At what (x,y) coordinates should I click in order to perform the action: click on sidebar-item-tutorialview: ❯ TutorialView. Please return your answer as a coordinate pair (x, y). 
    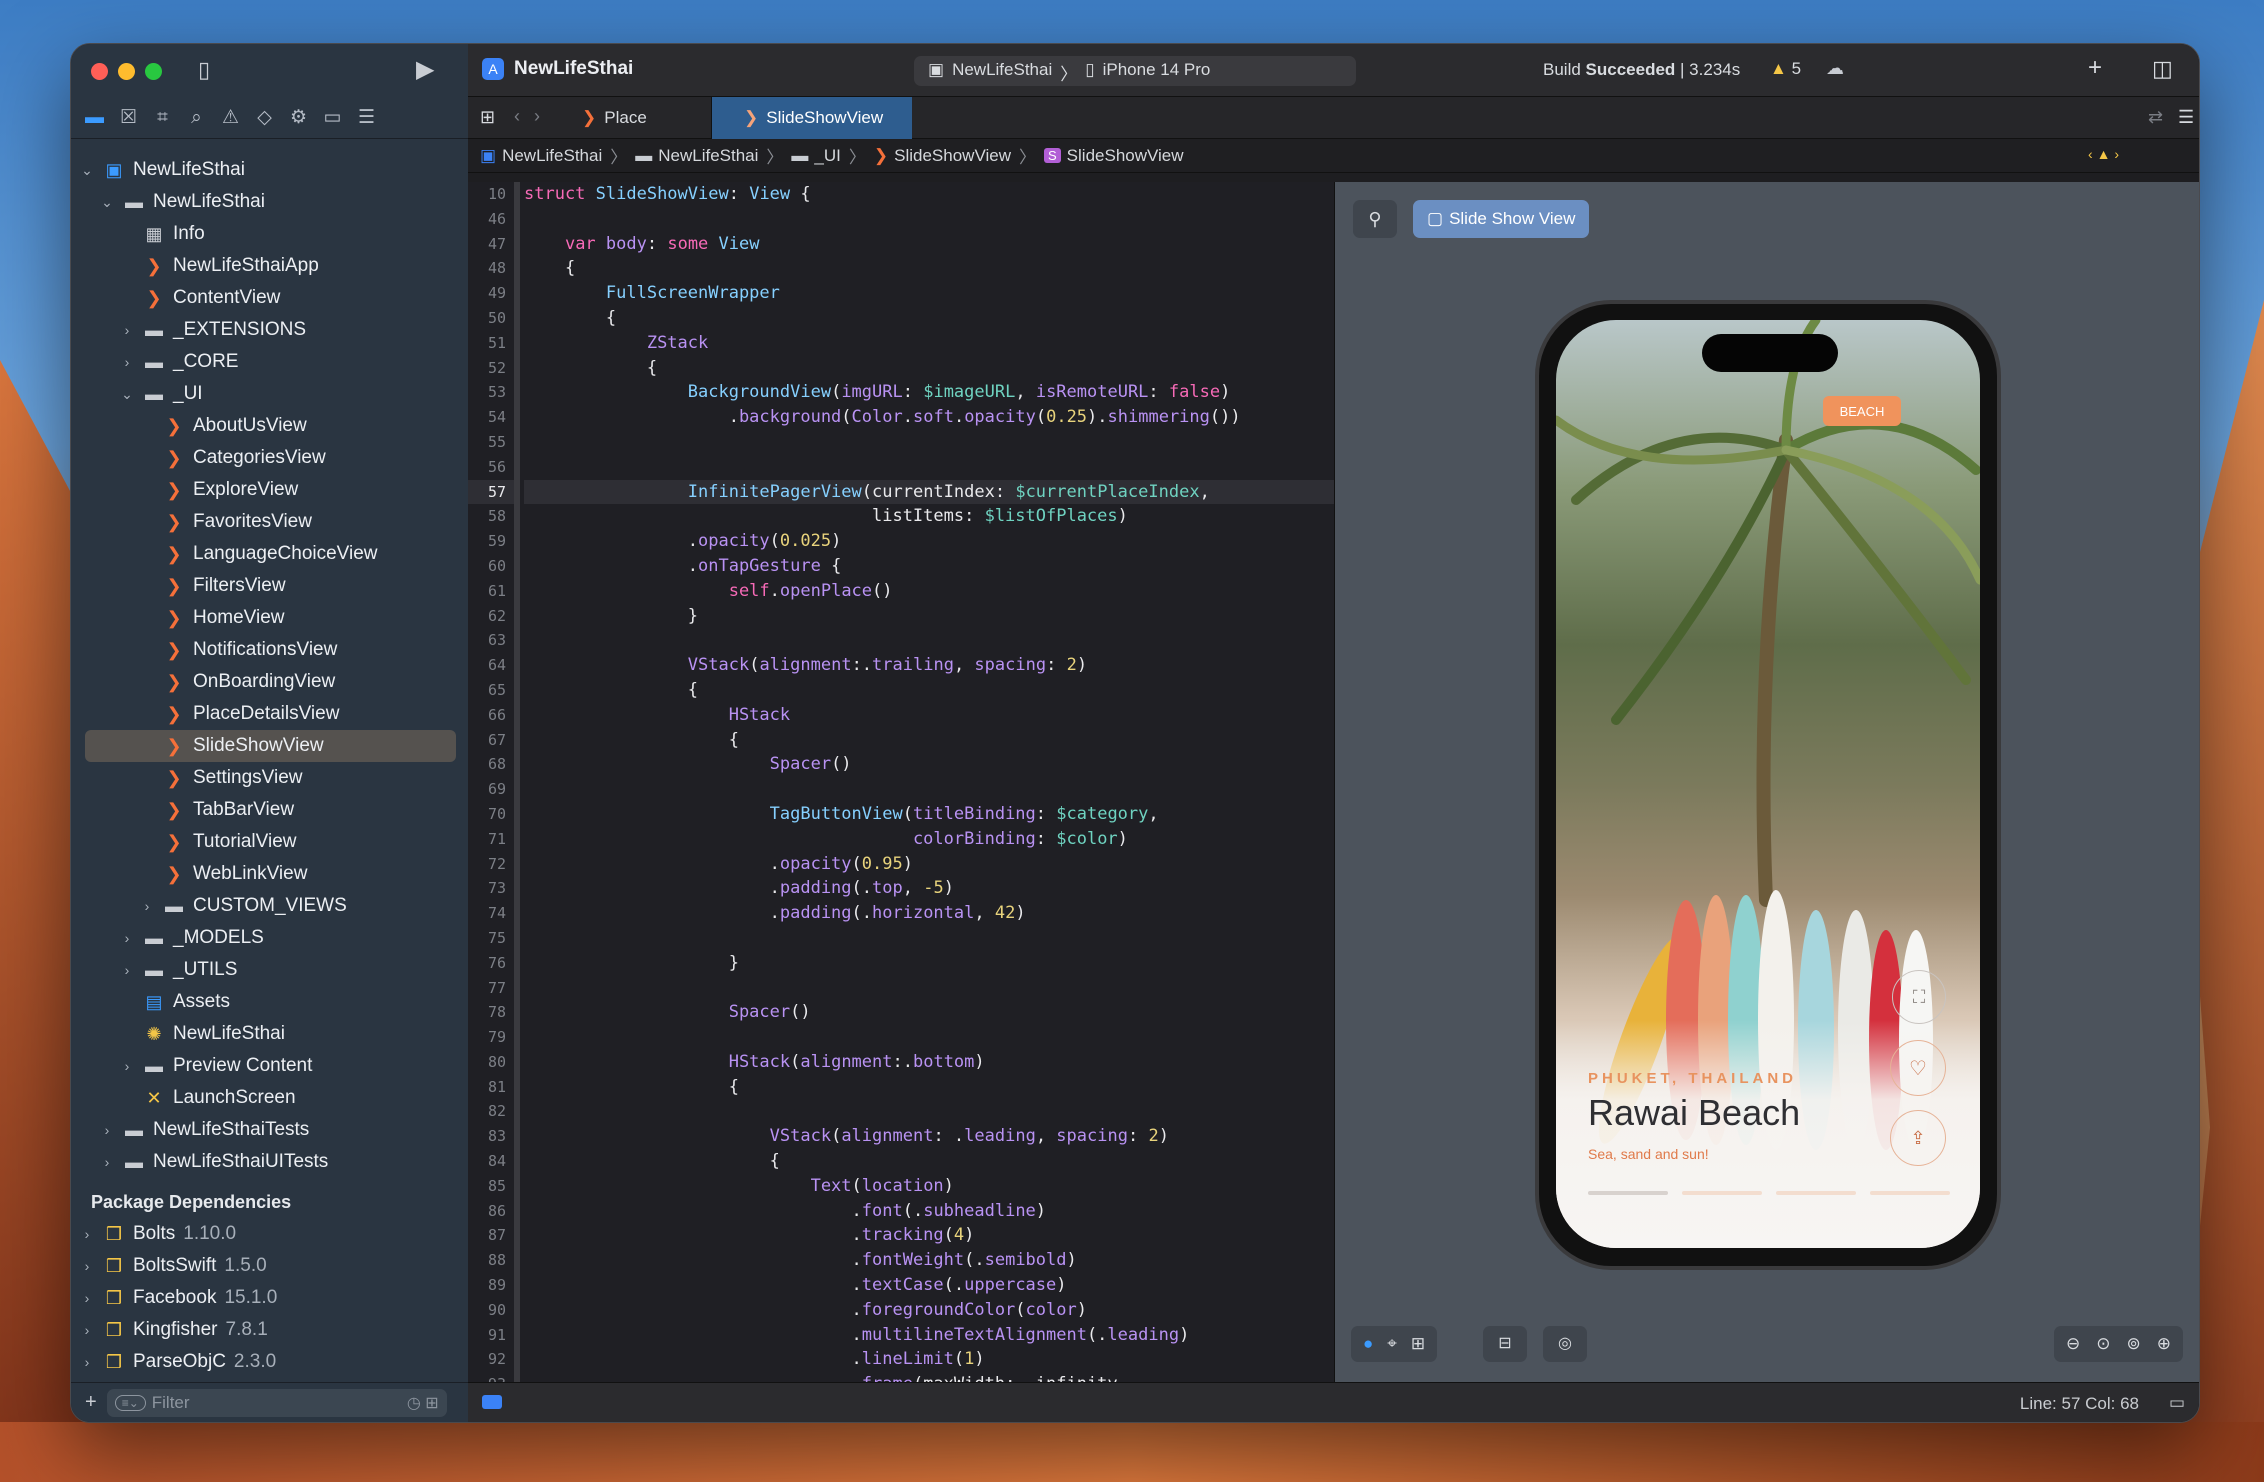
    Looking at the image, I should click on (269, 842).